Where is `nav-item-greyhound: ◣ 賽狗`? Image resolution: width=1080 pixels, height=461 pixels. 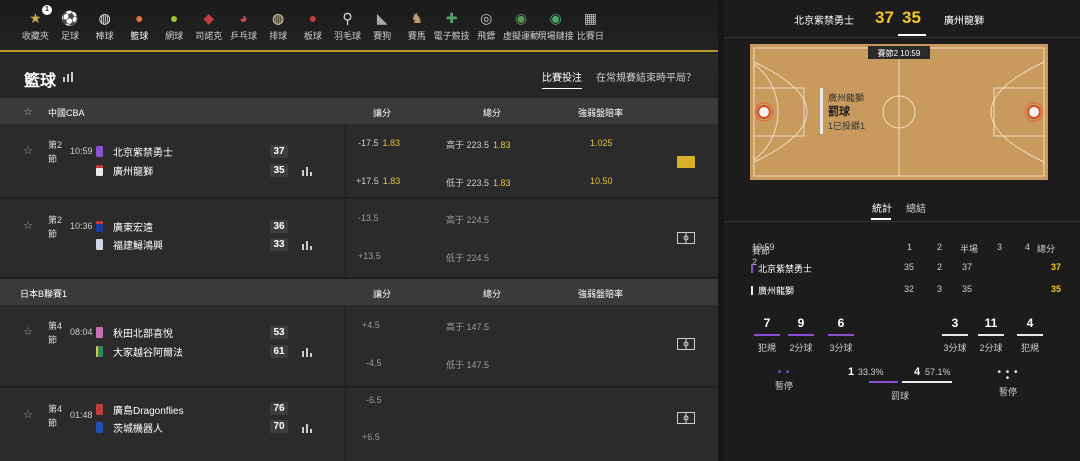
nav-item-greyhound: ◣ 賽狗 is located at coordinates (382, 25).